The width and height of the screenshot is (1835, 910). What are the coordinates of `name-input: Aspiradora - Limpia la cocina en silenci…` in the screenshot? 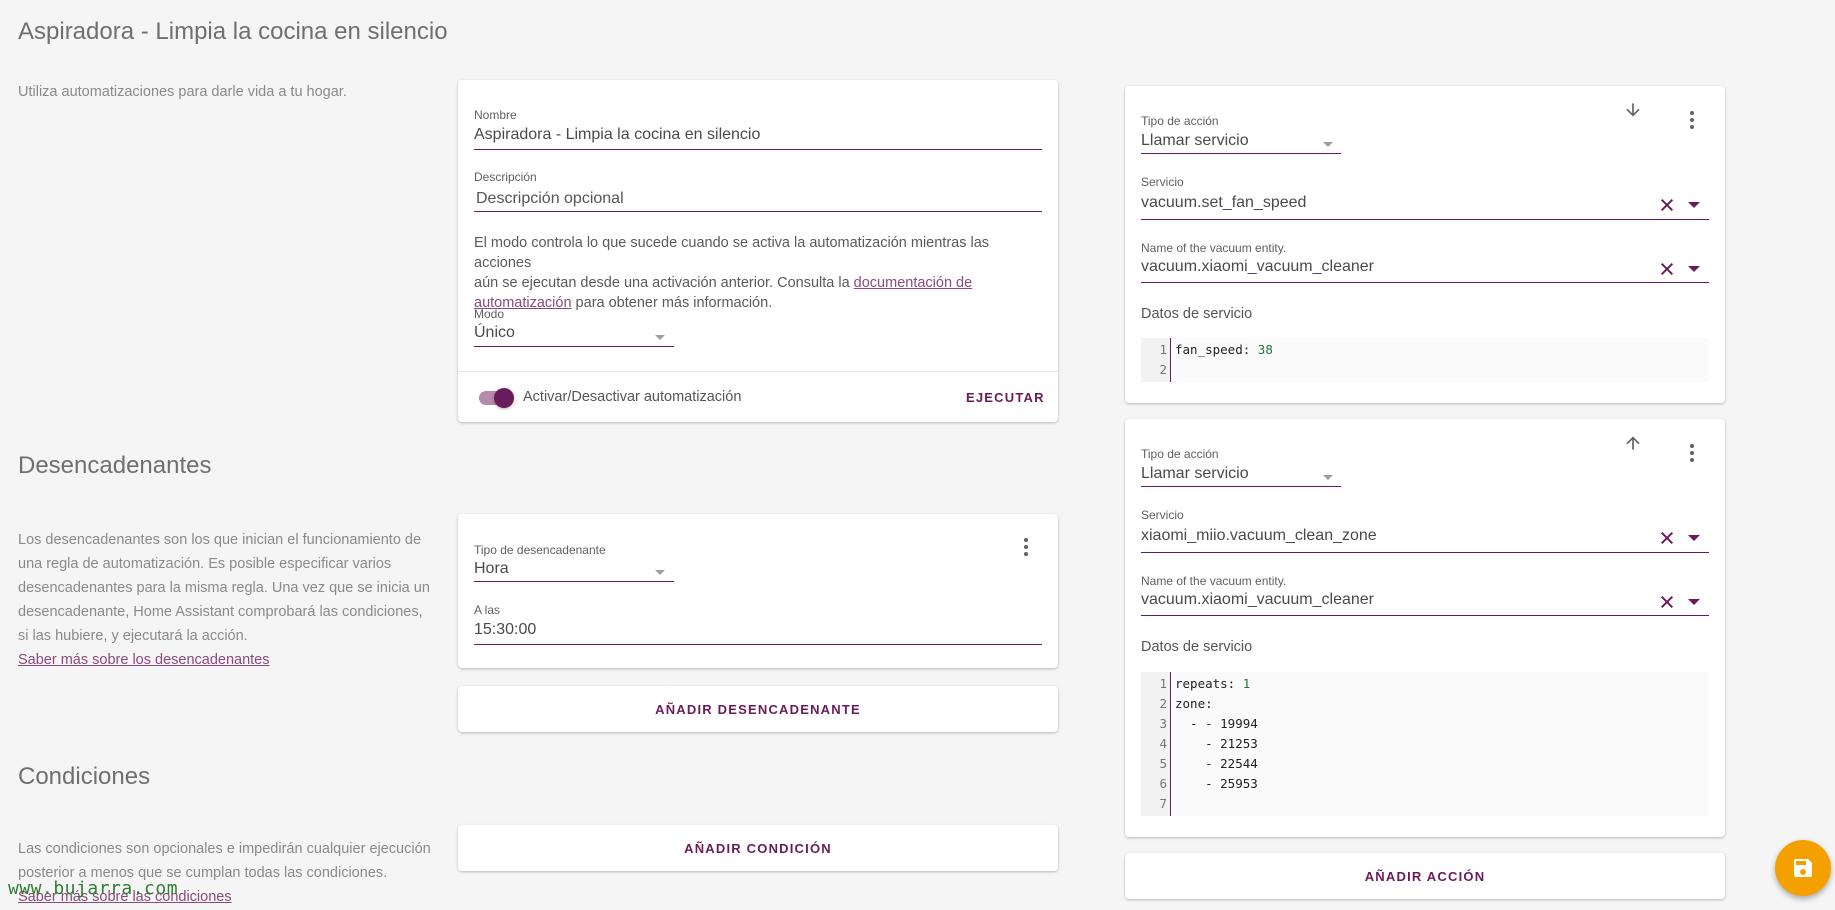 It's located at (617, 135).